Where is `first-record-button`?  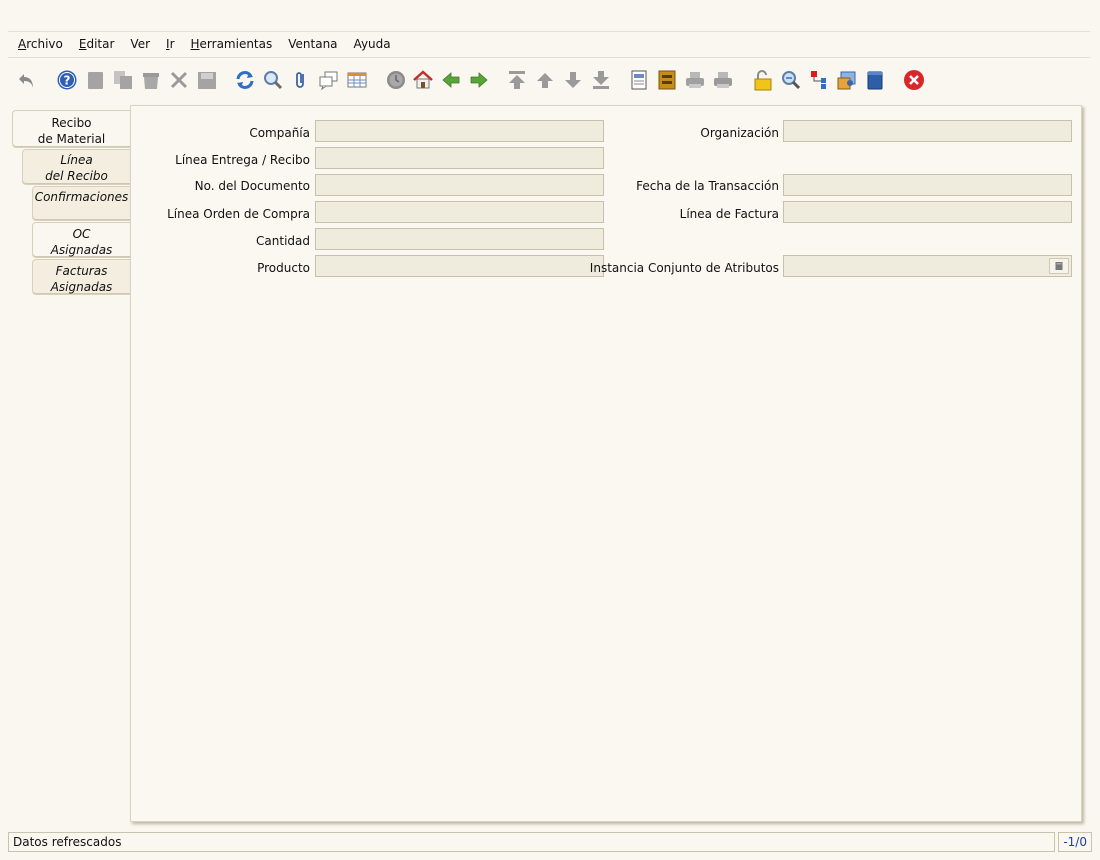 first-record-button is located at coordinates (517, 80).